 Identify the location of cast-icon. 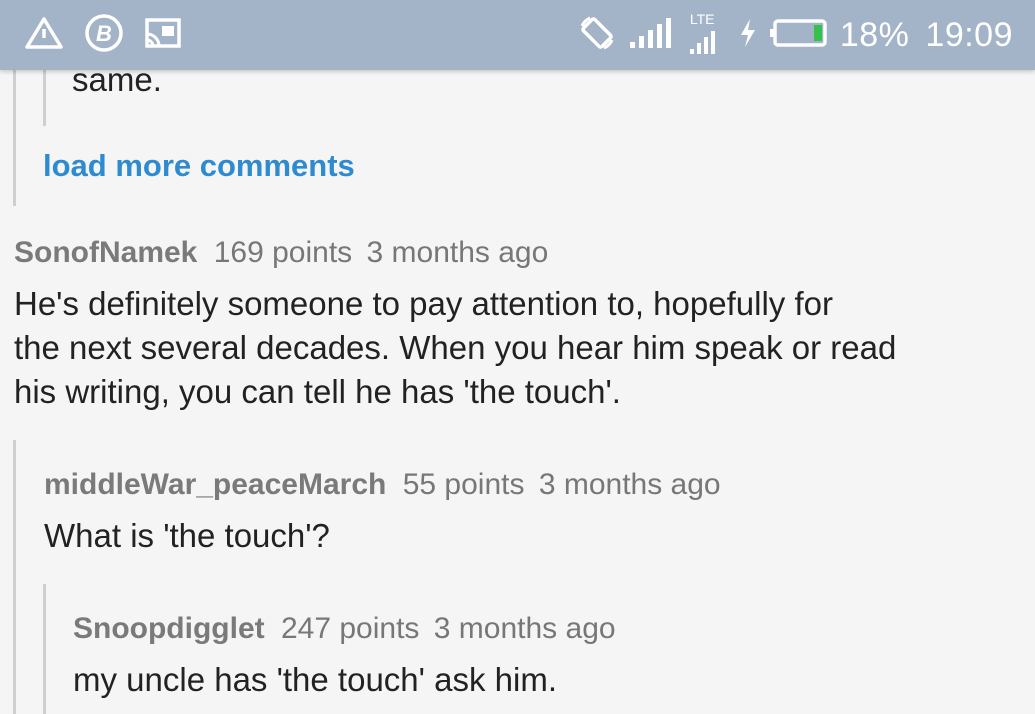
(163, 35).